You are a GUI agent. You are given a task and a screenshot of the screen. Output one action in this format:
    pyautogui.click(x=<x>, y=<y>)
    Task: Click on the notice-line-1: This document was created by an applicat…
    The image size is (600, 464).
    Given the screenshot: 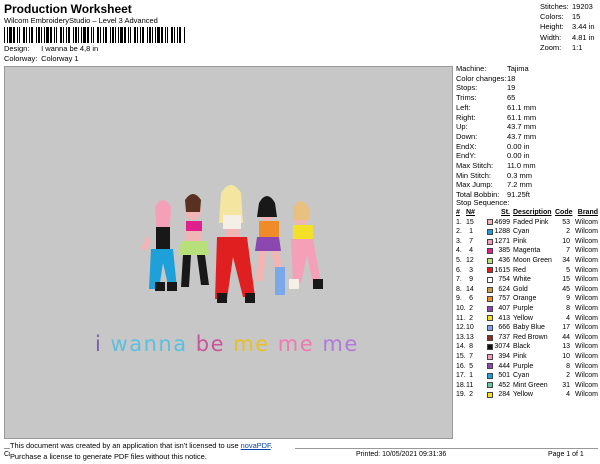 What is the action you would take?
    pyautogui.click(x=152, y=445)
    